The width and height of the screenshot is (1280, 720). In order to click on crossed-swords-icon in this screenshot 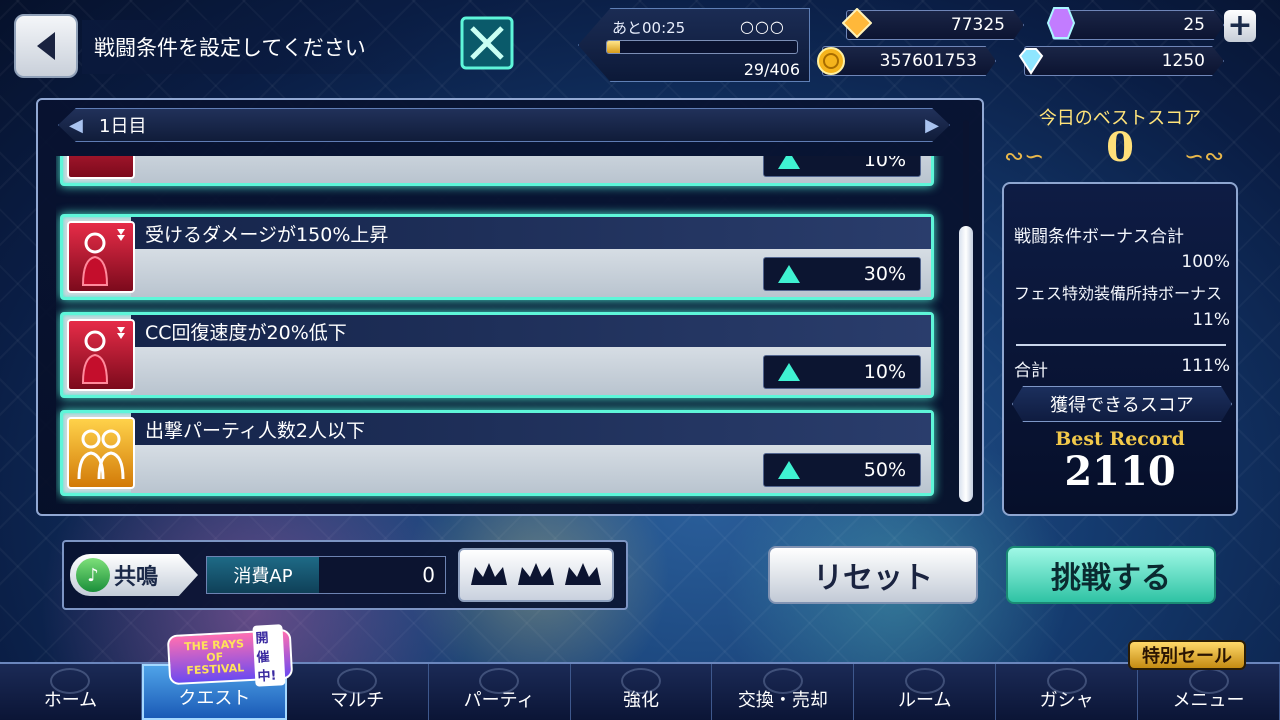, I will do `click(487, 43)`.